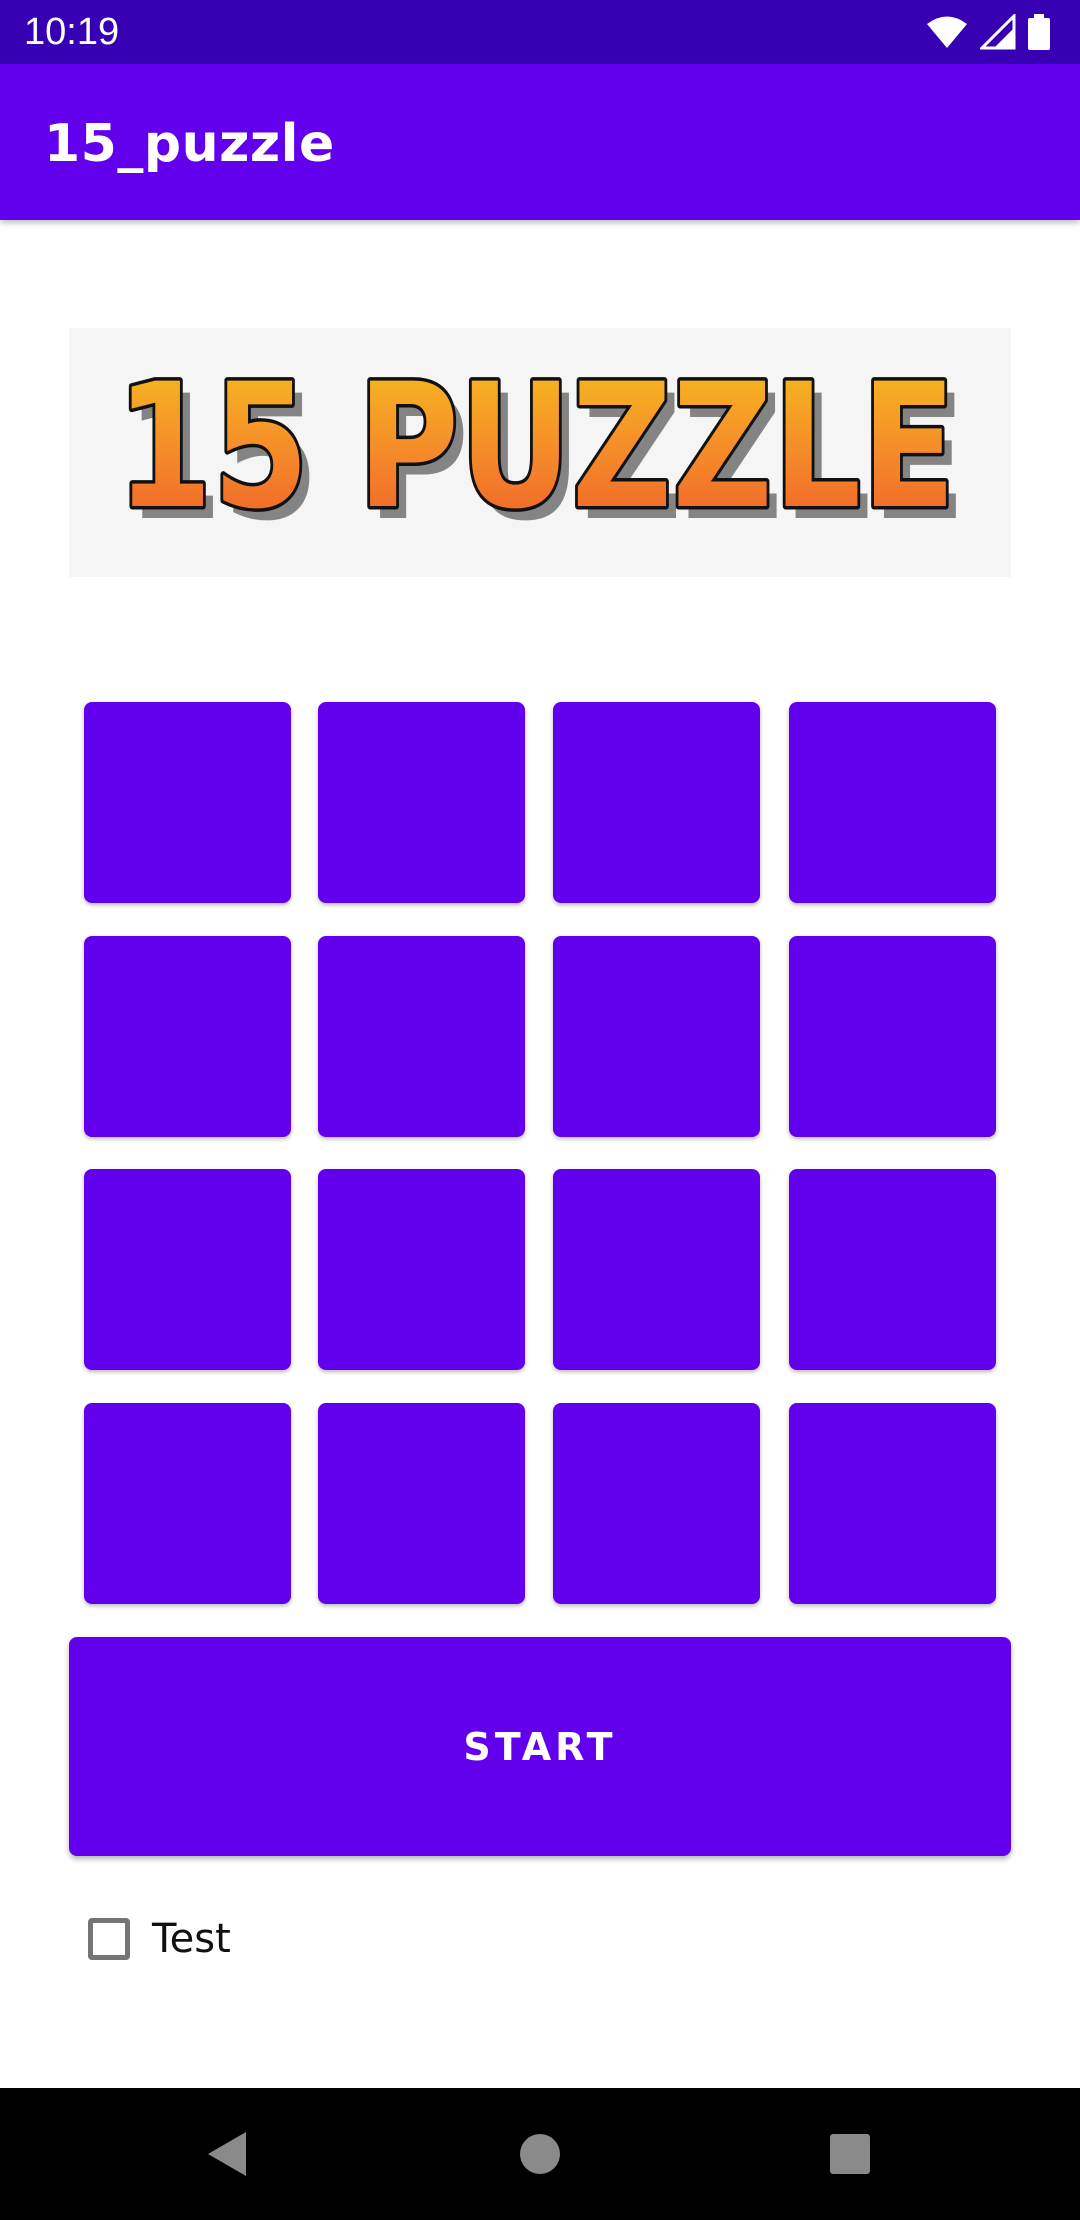 The width and height of the screenshot is (1080, 2220). Describe the element at coordinates (998, 32) in the screenshot. I see `cell-signal-icon` at that location.